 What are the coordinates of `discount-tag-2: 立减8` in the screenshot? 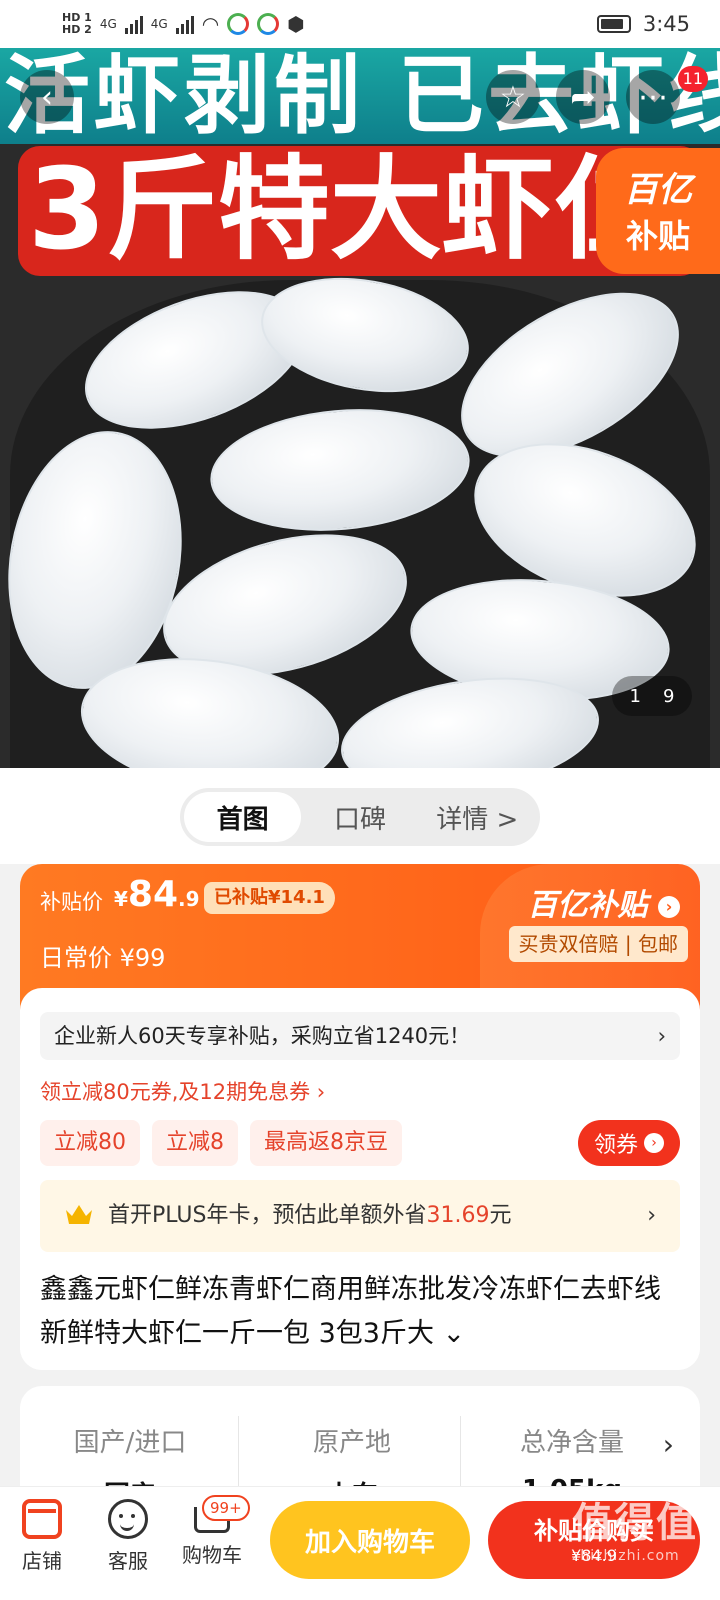 It's located at (195, 1143).